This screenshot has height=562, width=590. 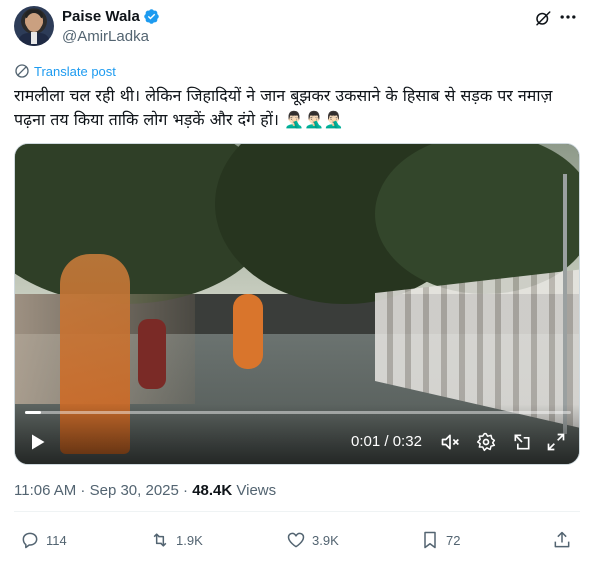 What do you see at coordinates (37, 442) in the screenshot?
I see `play-icon` at bounding box center [37, 442].